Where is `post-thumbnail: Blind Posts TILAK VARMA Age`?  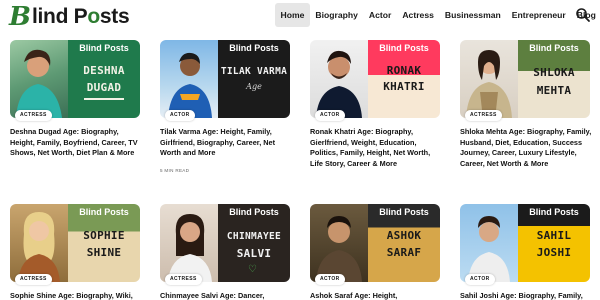
post-thumbnail: Blind Posts TILAK VARMA Age is located at coordinates (225, 79).